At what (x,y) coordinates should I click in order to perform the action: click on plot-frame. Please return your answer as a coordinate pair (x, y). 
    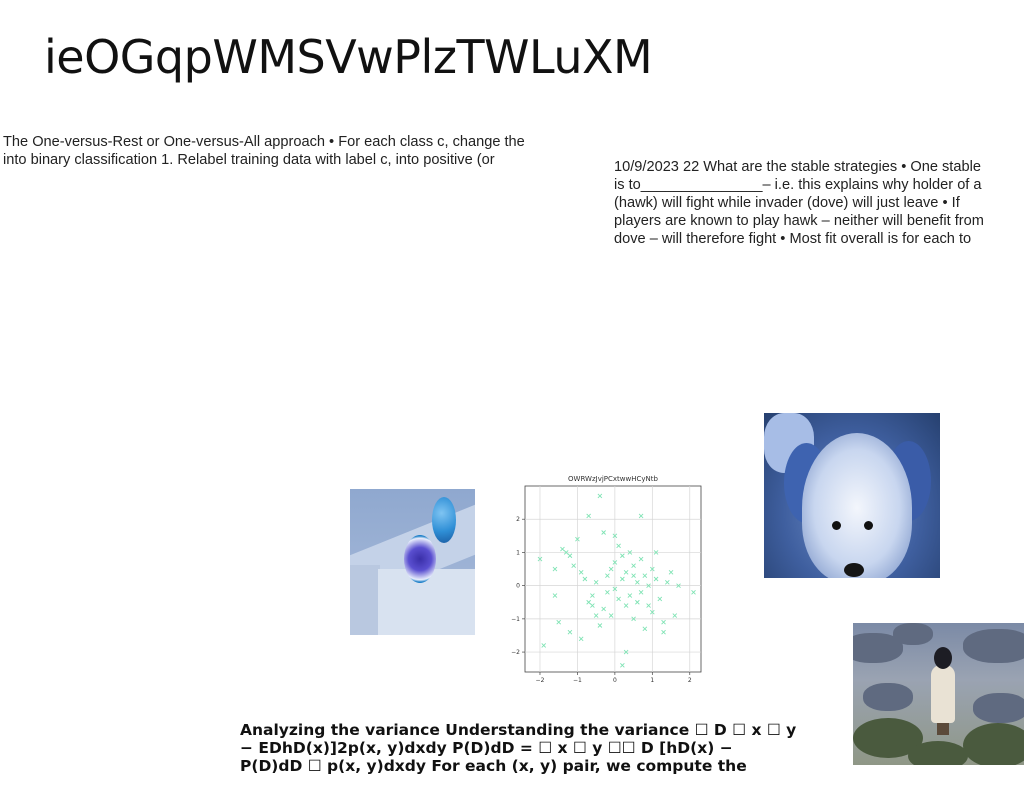
    Looking at the image, I should click on (613, 579).